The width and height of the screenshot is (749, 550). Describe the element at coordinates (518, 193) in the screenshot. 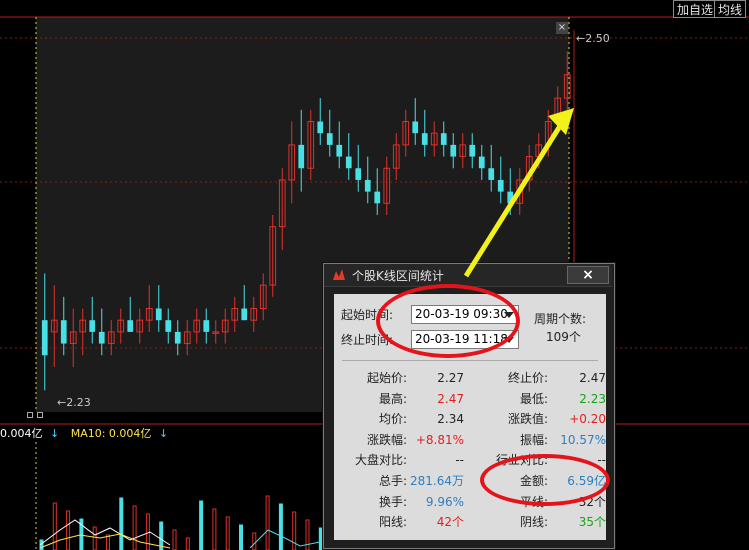

I see `annotation-arrow` at that location.